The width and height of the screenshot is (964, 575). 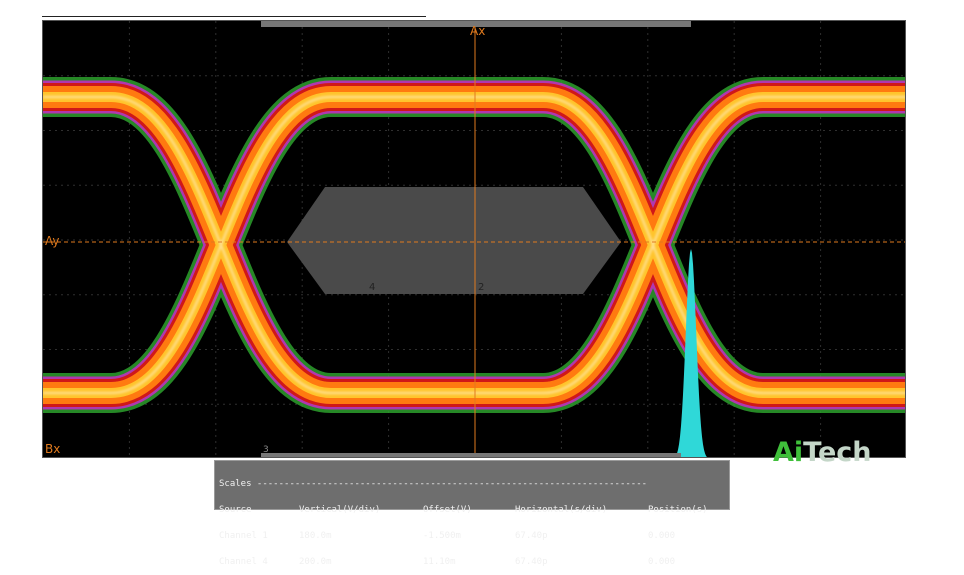 I want to click on cell-source: Channel 4, so click(x=243, y=561).